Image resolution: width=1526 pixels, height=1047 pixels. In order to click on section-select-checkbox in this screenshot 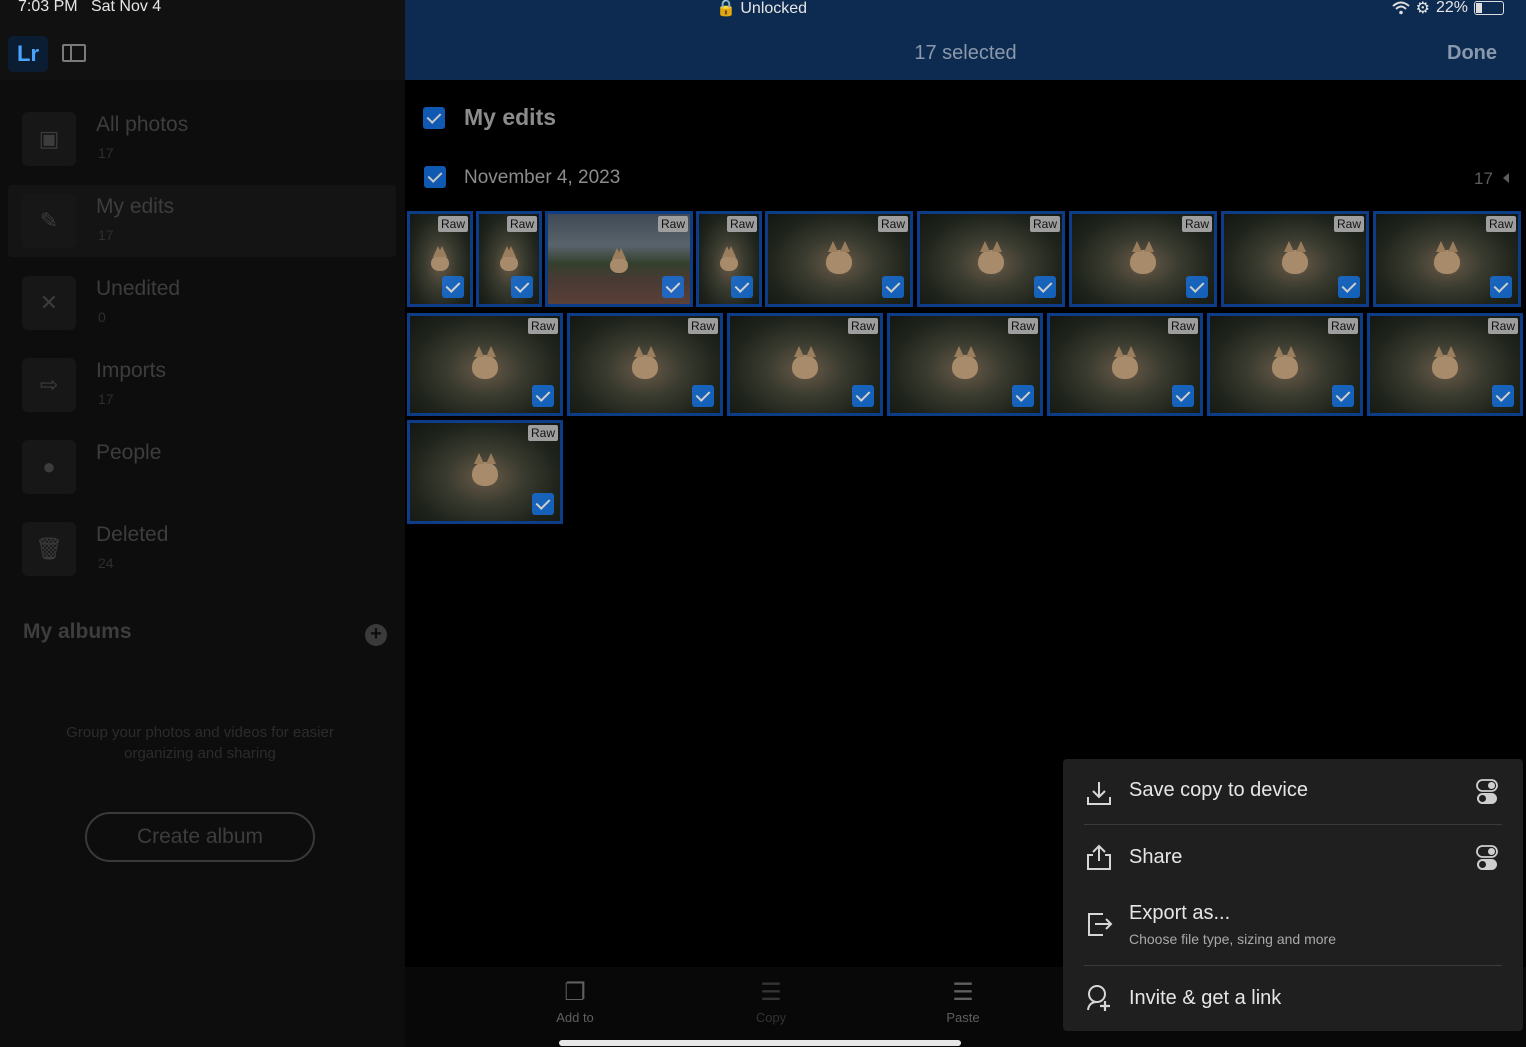, I will do `click(434, 118)`.